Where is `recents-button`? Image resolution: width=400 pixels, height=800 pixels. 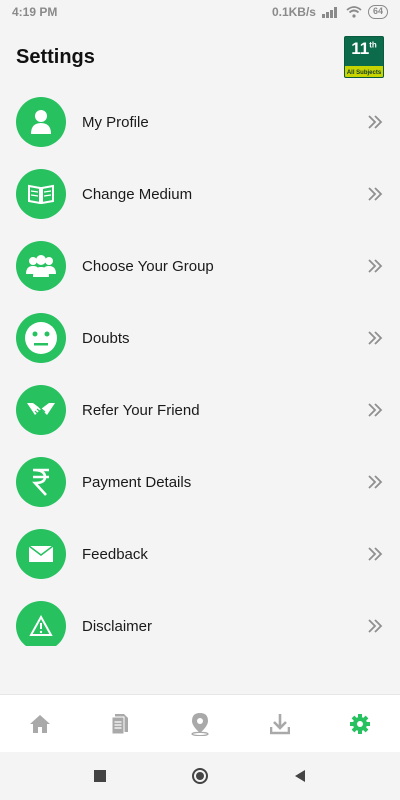
recents-button is located at coordinates (100, 776).